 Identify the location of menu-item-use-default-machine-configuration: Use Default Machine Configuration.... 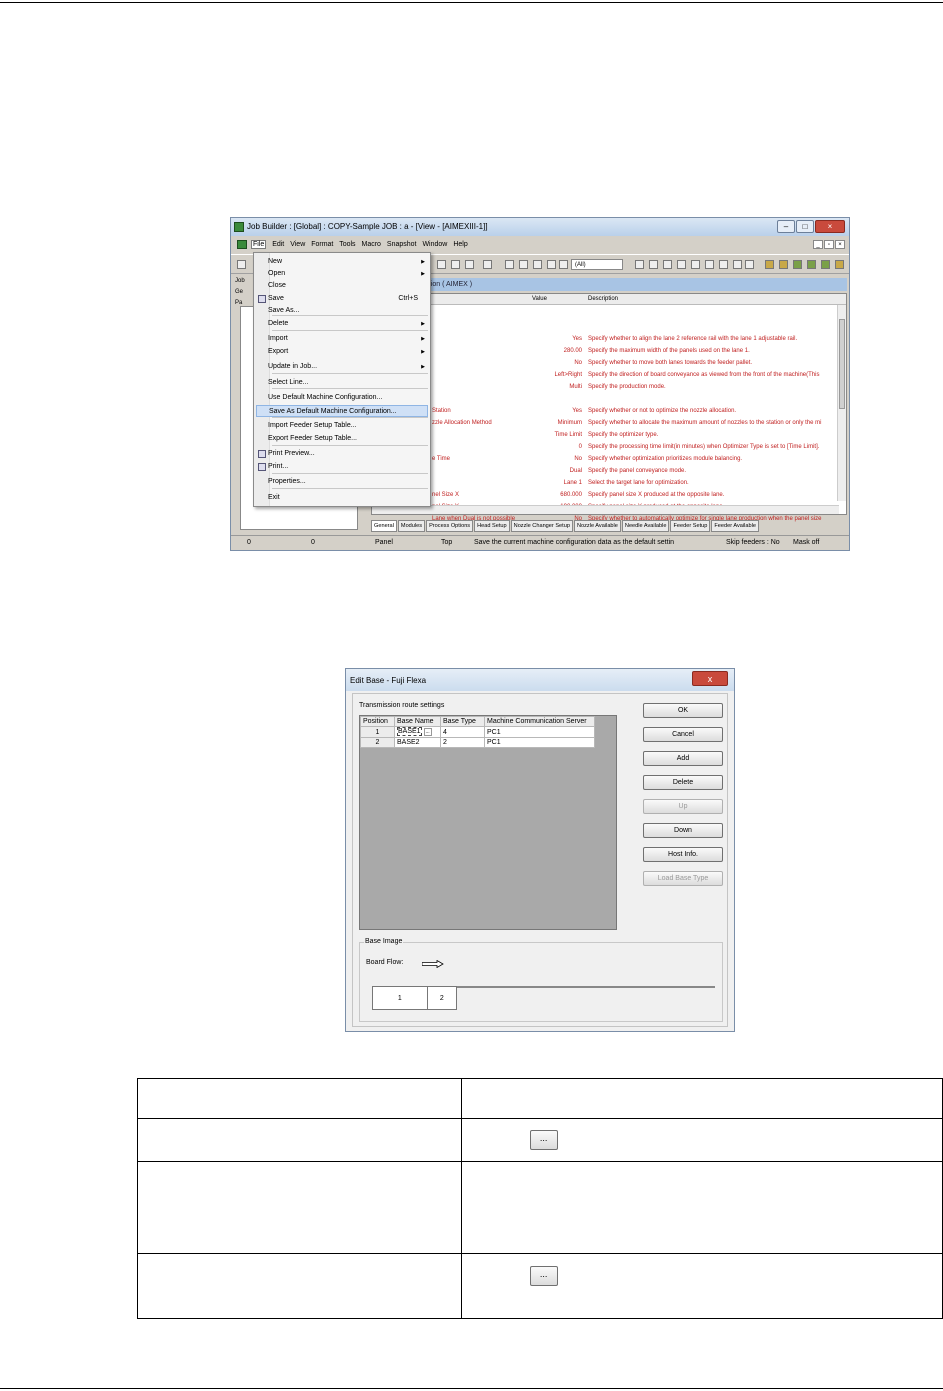
(342, 398).